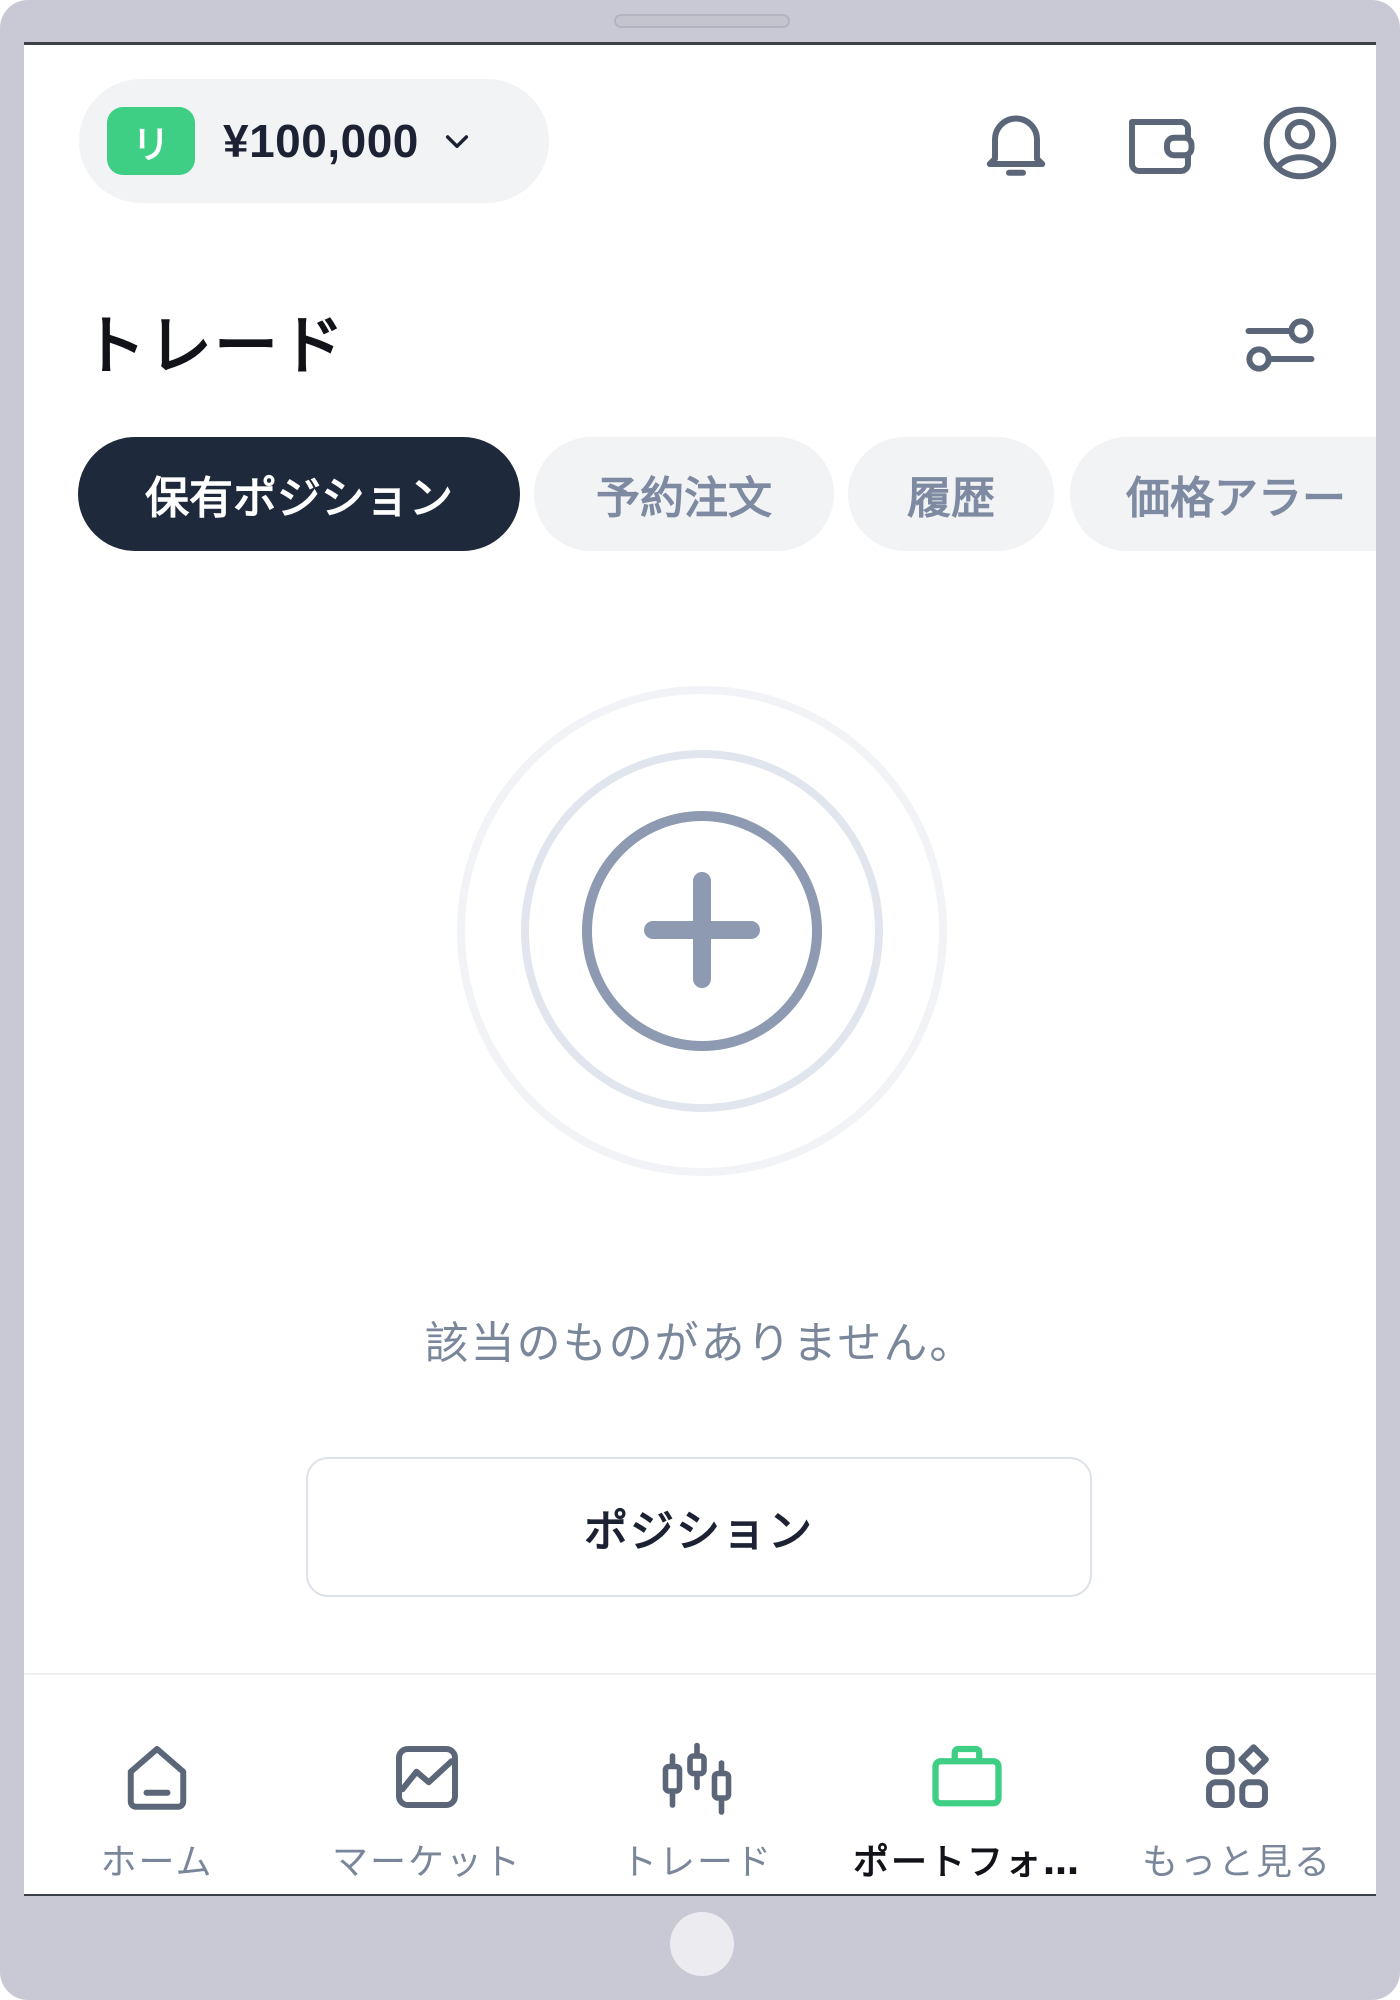  I want to click on user-avatar-icon, so click(1300, 143).